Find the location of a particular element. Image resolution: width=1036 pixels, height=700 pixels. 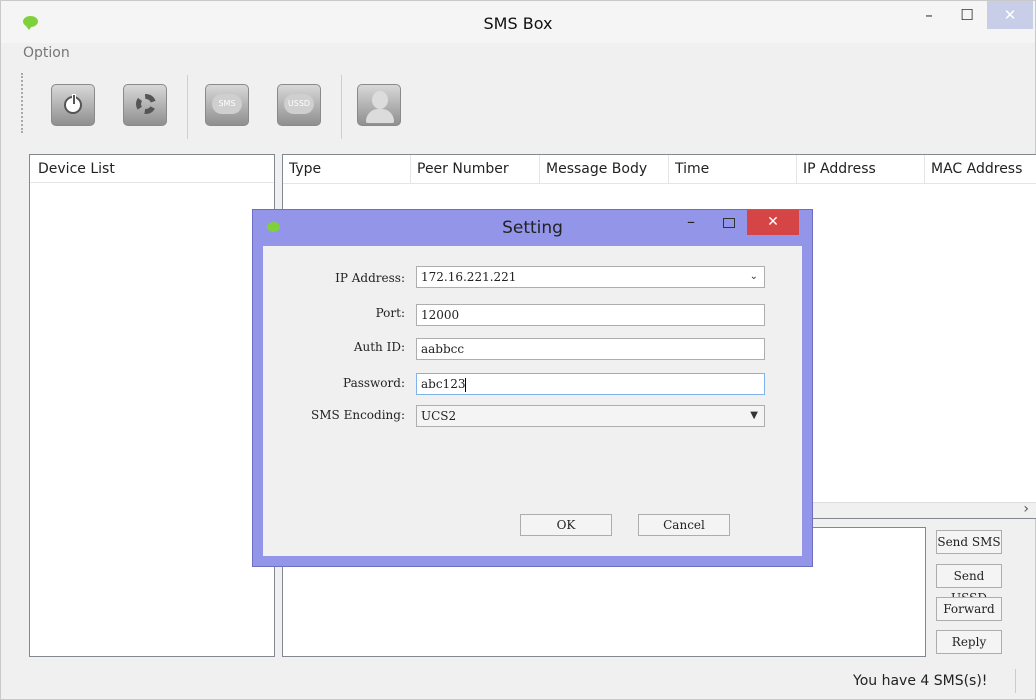

ussd-button: USSD is located at coordinates (299, 105).